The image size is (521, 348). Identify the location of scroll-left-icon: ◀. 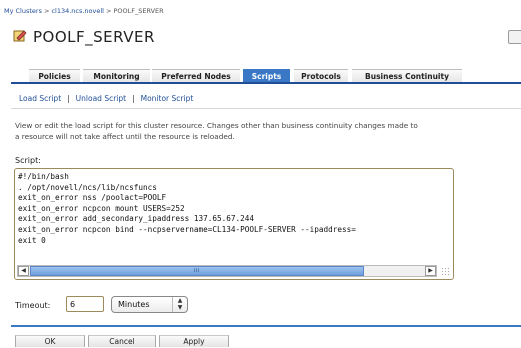
(23, 271).